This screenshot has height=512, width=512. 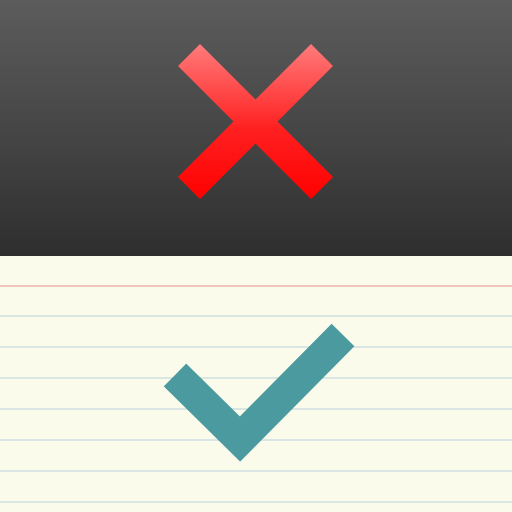 I want to click on checkmark-icon, so click(x=259, y=392).